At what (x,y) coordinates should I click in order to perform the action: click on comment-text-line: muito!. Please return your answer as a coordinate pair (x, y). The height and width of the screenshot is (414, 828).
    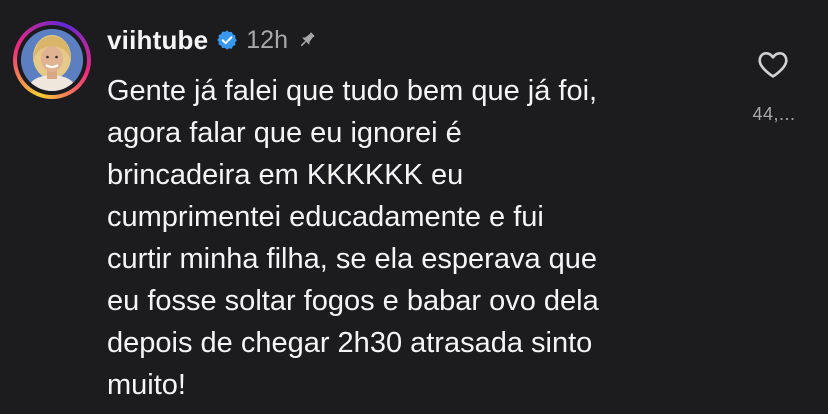
    Looking at the image, I should click on (146, 385).